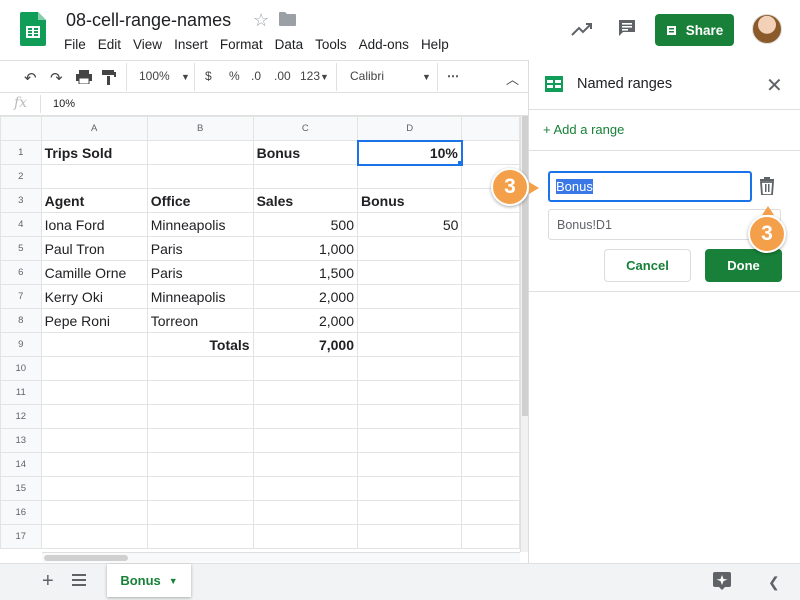 The width and height of the screenshot is (800, 600). I want to click on chevron-up-icon: ︿, so click(512, 78).